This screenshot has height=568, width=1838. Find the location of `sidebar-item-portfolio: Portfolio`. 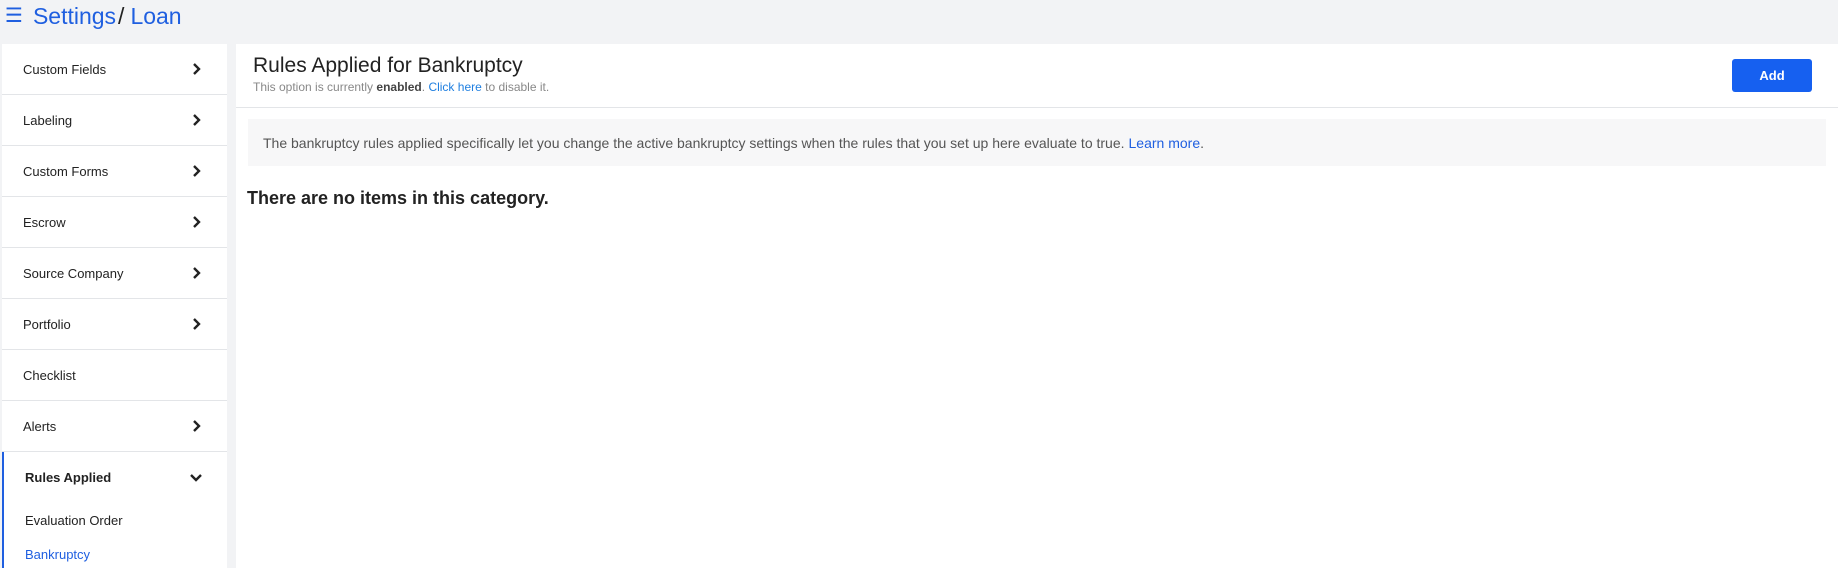

sidebar-item-portfolio: Portfolio is located at coordinates (114, 324).